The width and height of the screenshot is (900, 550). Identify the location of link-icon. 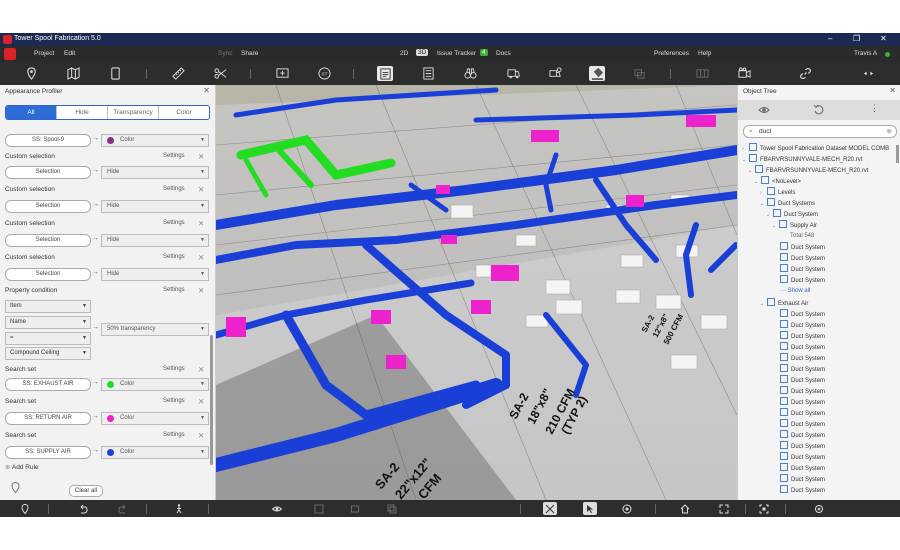
(805, 73).